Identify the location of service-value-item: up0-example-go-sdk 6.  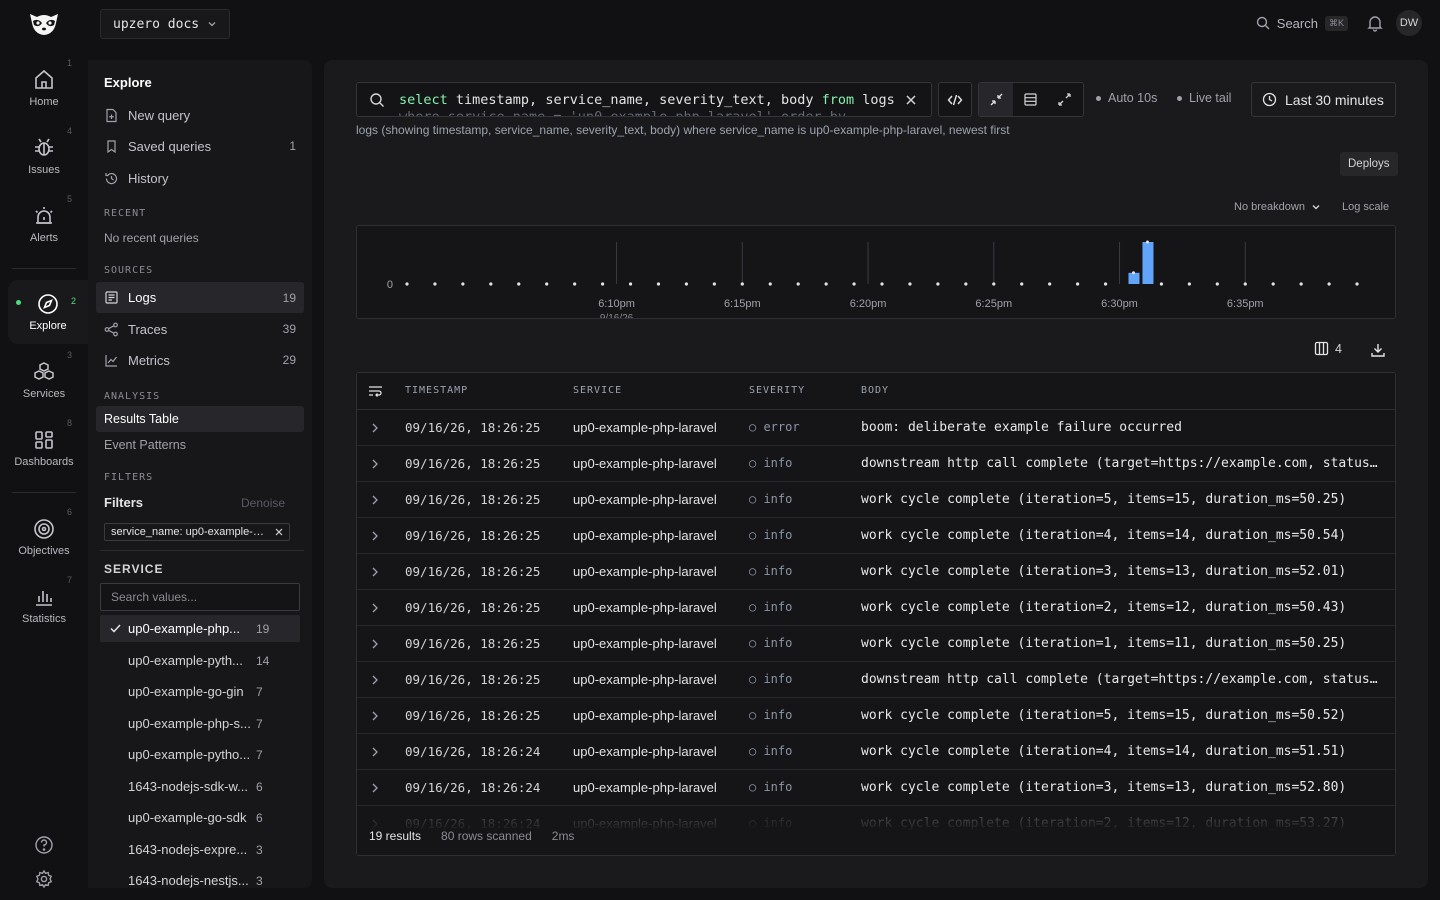
(200, 817).